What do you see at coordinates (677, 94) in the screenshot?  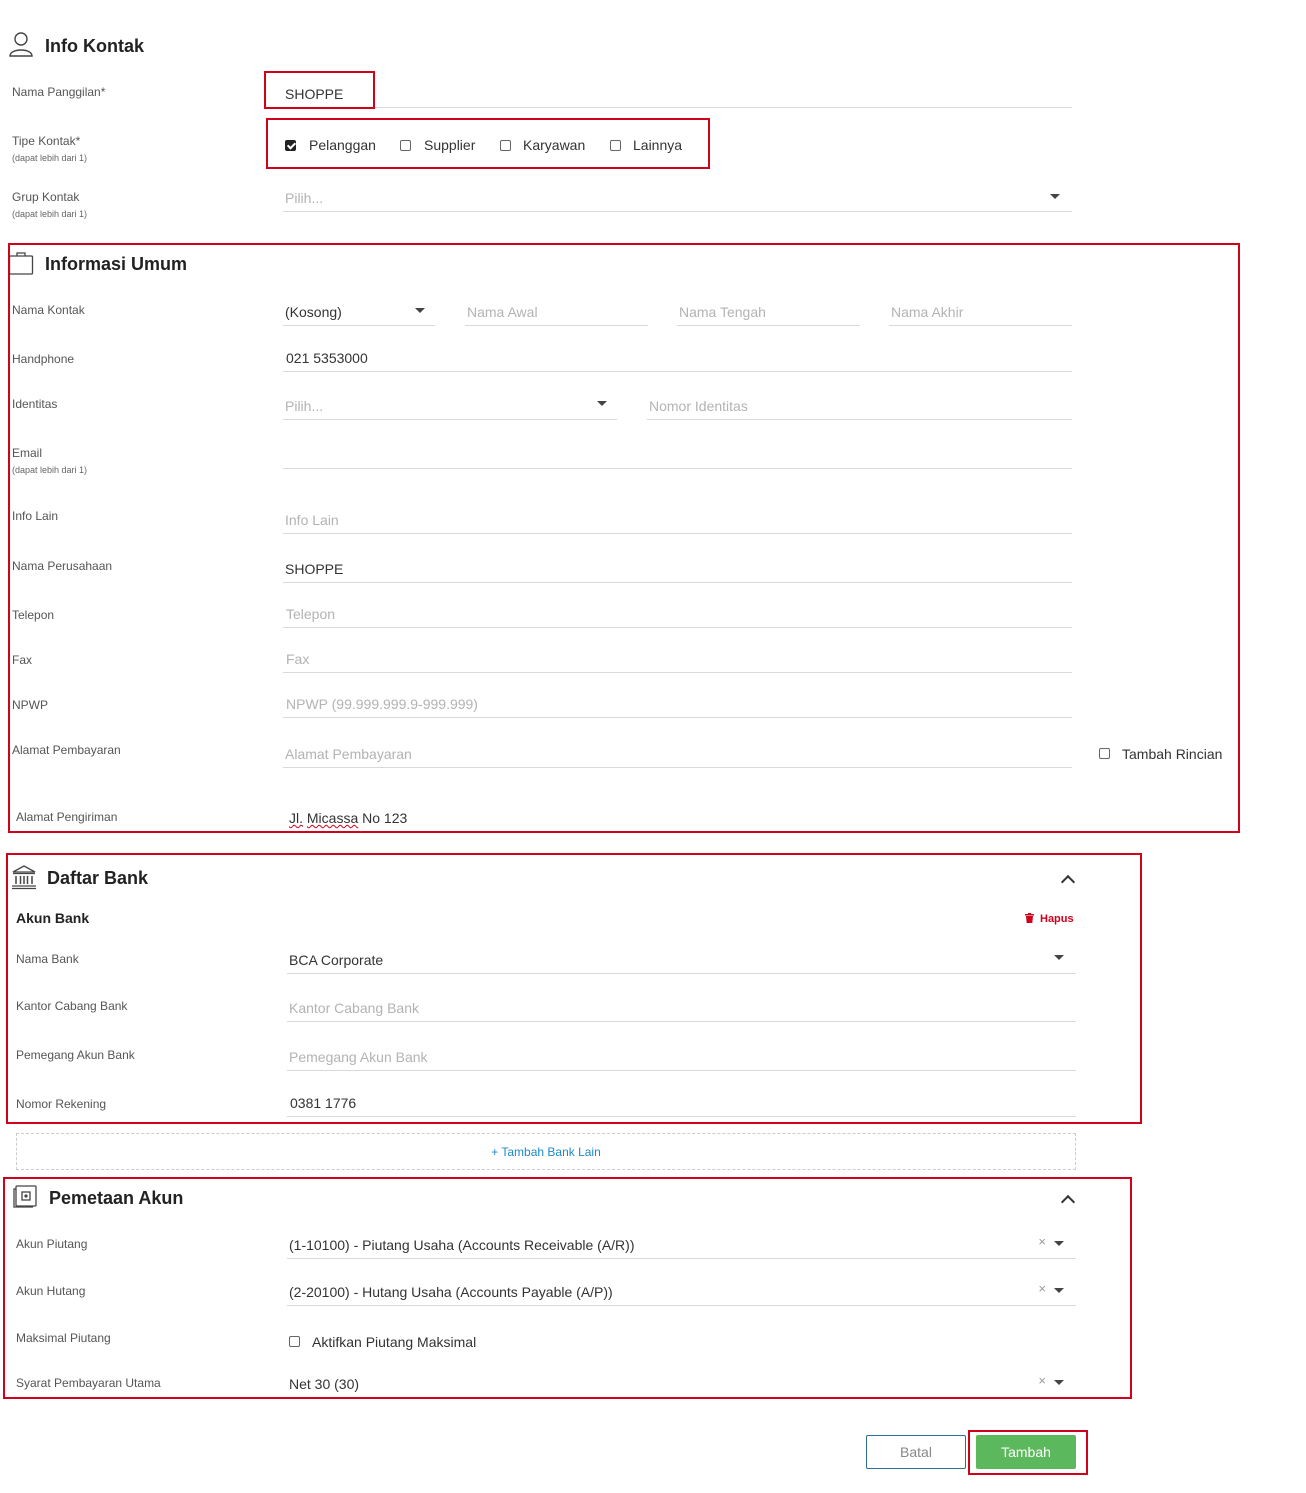 I see `nama-panggilan-input: SHOPPE` at bounding box center [677, 94].